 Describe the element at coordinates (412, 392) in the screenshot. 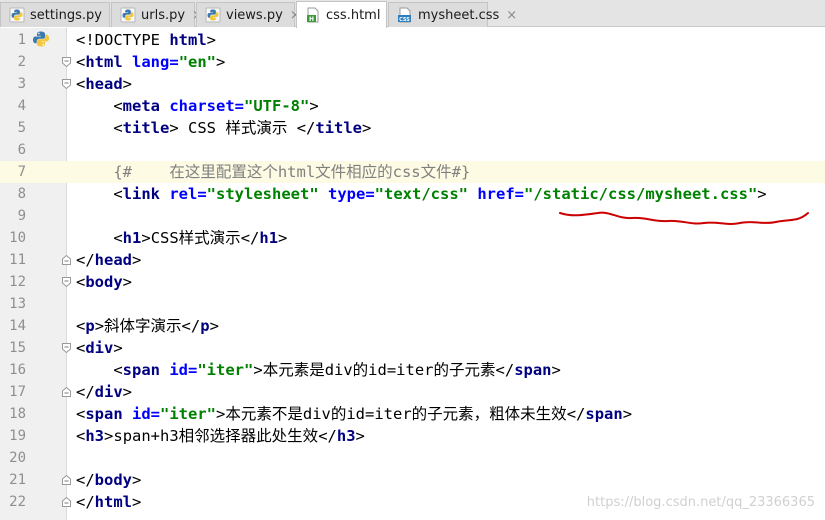

I see `code-line: 17 </div>` at that location.